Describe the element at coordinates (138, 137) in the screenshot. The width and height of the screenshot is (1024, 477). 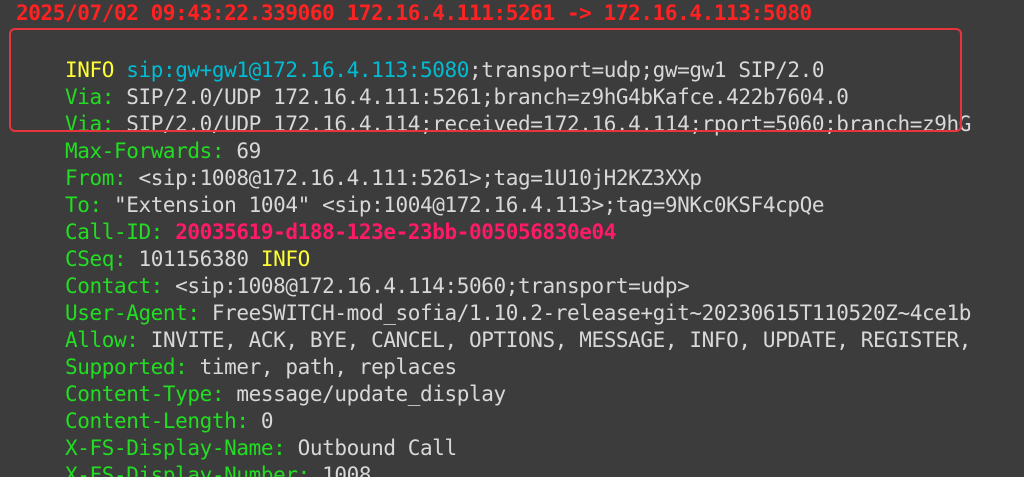
I see `header-max-forwards: Max-Forwards: 69` at that location.